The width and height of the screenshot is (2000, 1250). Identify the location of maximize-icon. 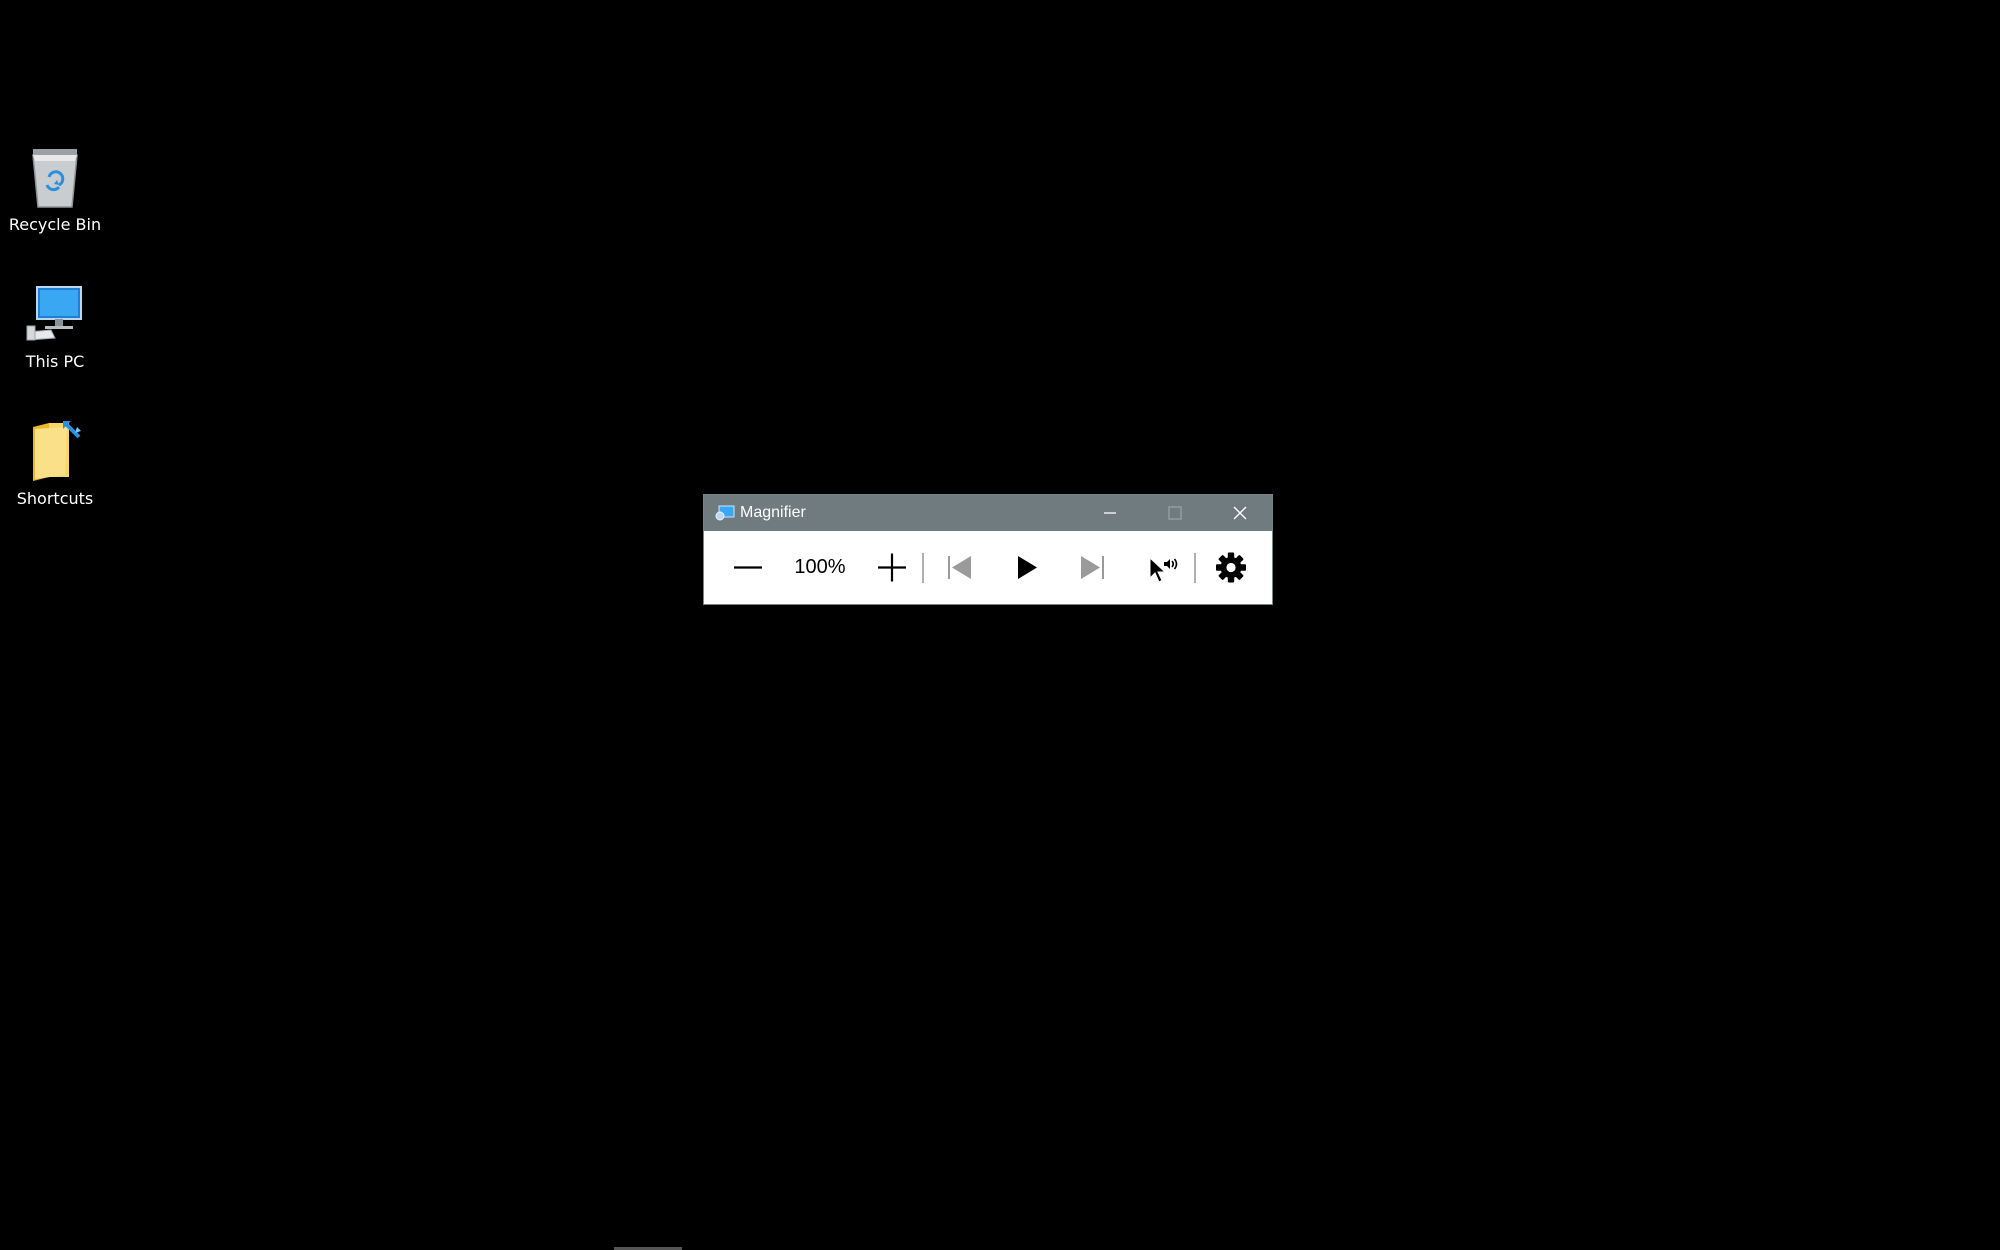
(1175, 513).